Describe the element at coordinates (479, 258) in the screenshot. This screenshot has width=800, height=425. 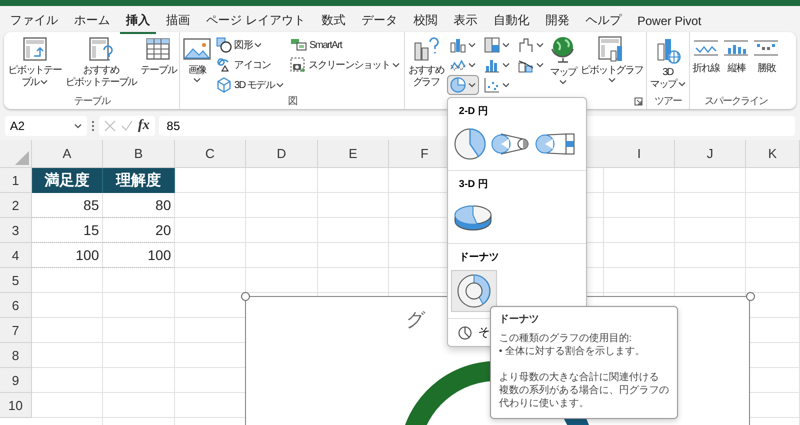
I see `section-title: ドーナツ` at that location.